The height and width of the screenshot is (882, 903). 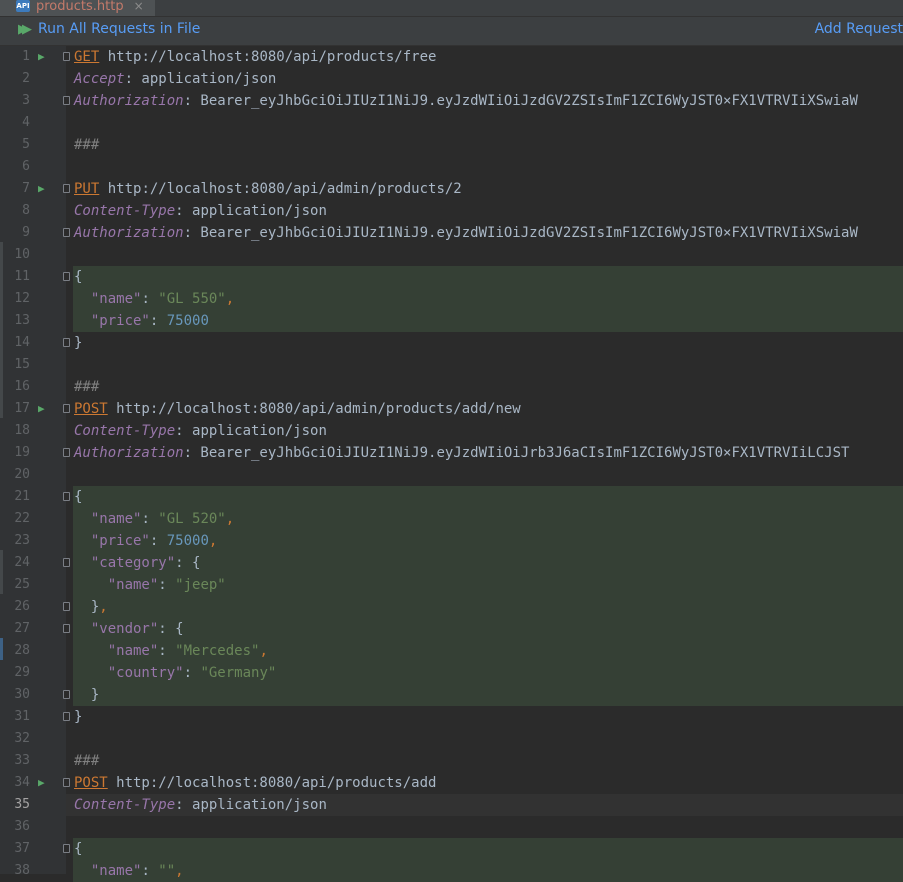 I want to click on line-number: 35, so click(x=22, y=804).